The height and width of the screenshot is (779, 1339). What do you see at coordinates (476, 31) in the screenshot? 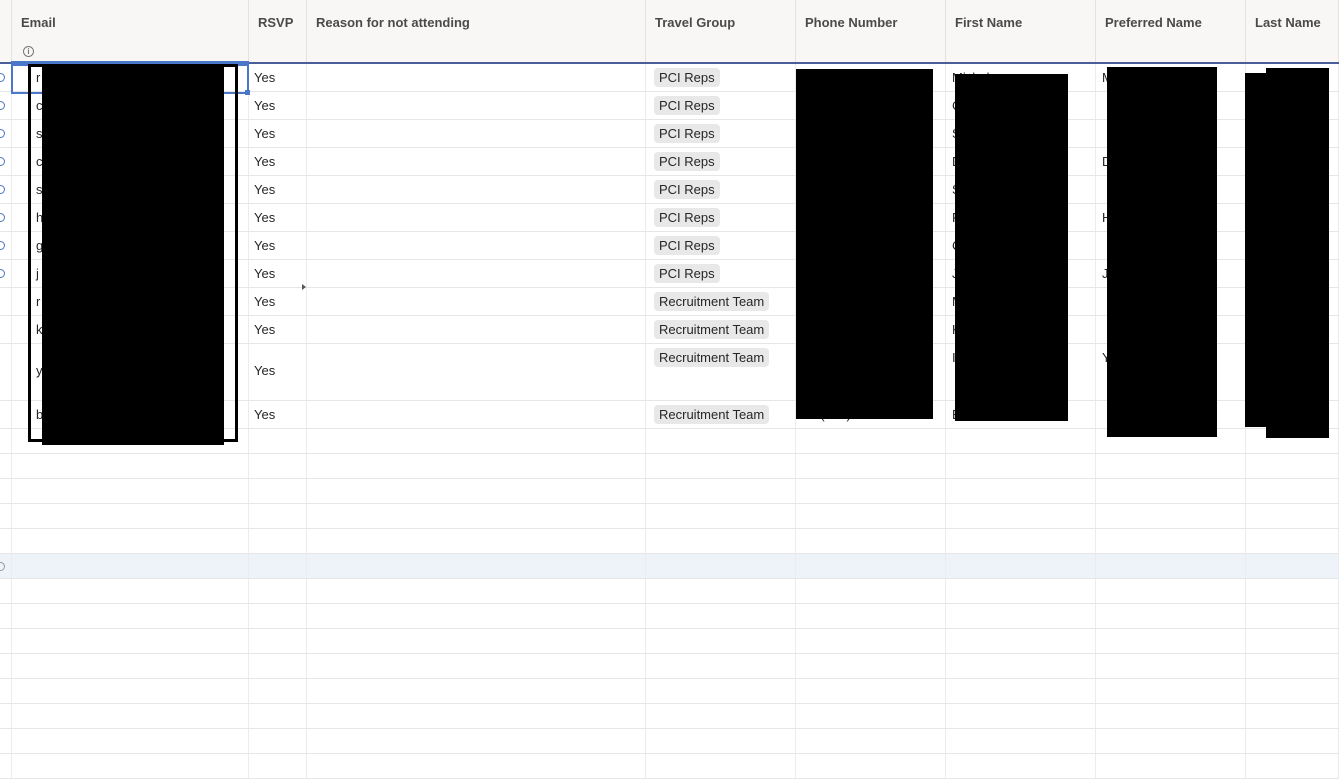
I see `column-header-reason: Reason for not attending` at bounding box center [476, 31].